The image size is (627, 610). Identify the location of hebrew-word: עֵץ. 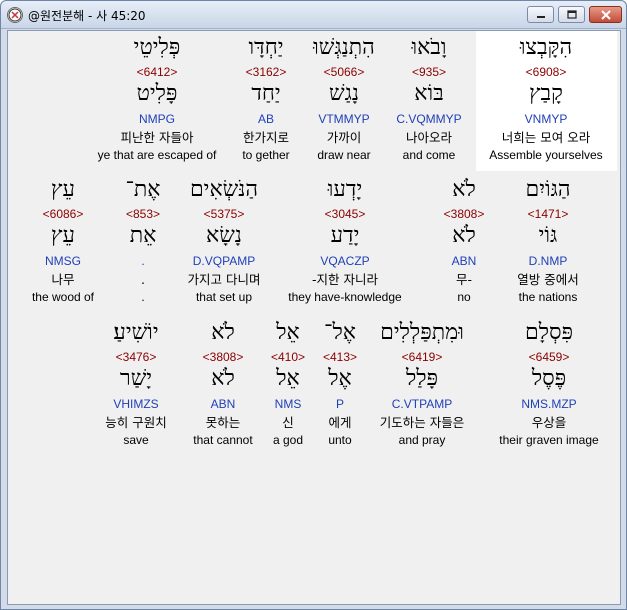
(63, 189).